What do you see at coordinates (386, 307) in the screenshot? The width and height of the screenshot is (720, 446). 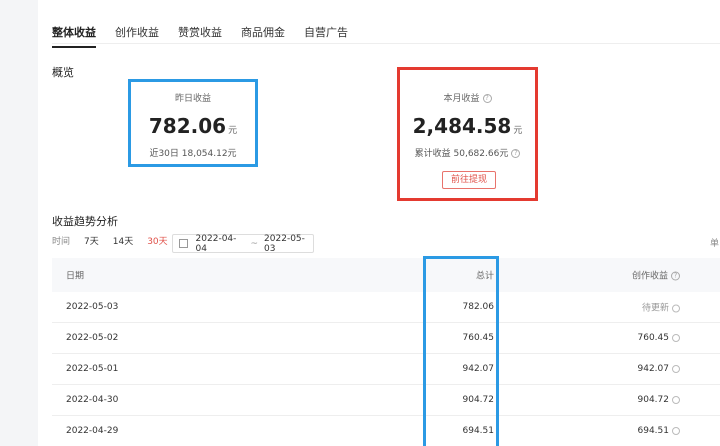 I see `table-row: 2022-05-03 782.06 待更新` at bounding box center [386, 307].